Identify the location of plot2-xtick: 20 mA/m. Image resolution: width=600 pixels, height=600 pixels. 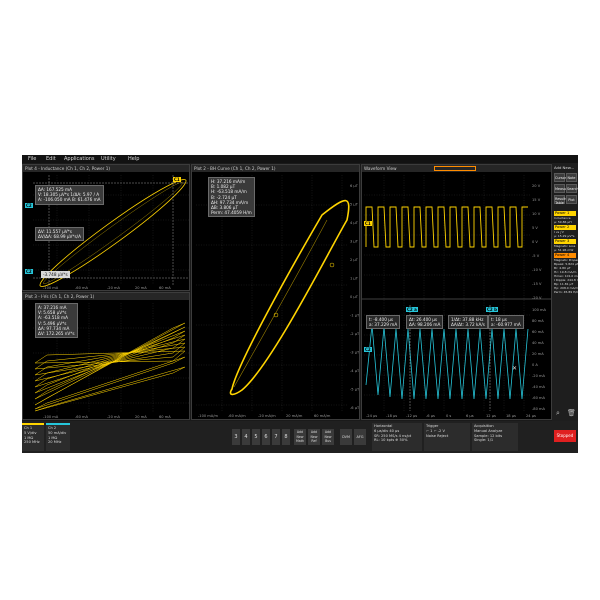
(294, 416).